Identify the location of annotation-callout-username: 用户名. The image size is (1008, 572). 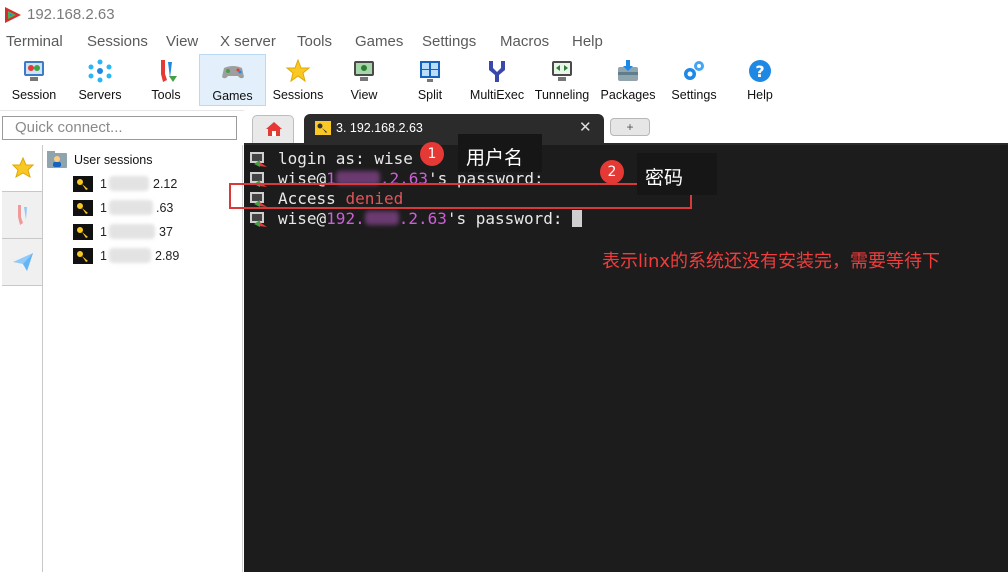
(500, 153).